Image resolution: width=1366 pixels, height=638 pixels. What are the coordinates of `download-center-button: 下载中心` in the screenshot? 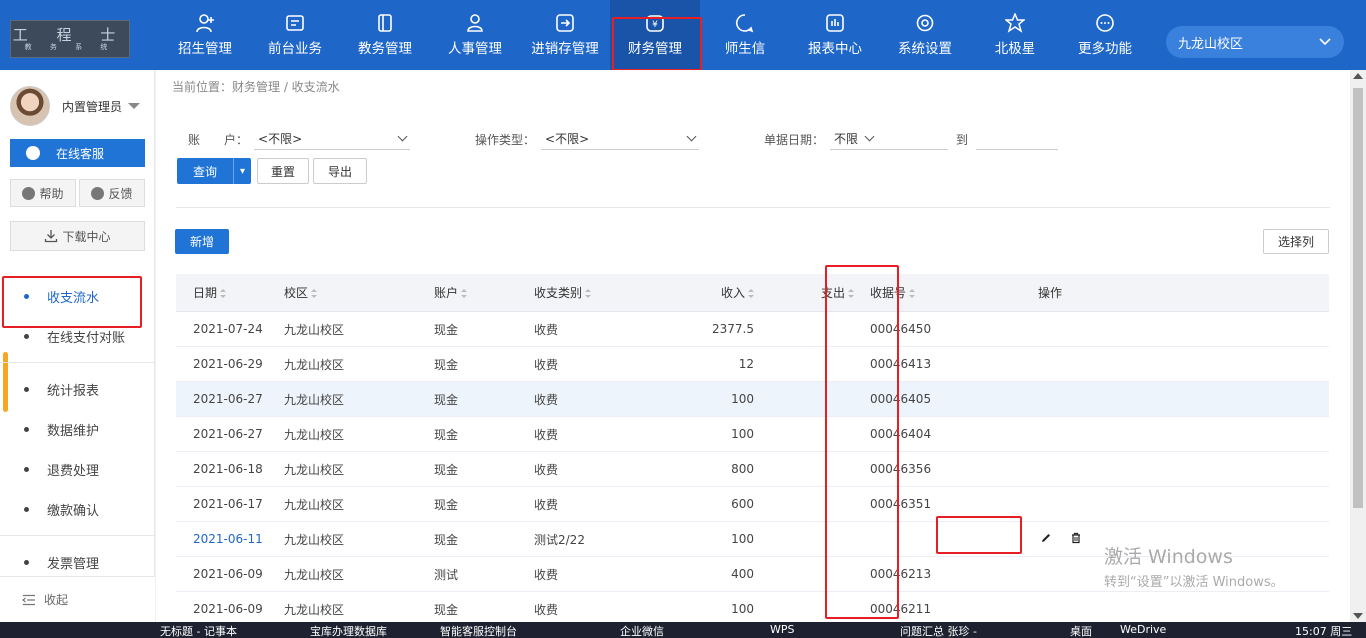 It's located at (77, 236).